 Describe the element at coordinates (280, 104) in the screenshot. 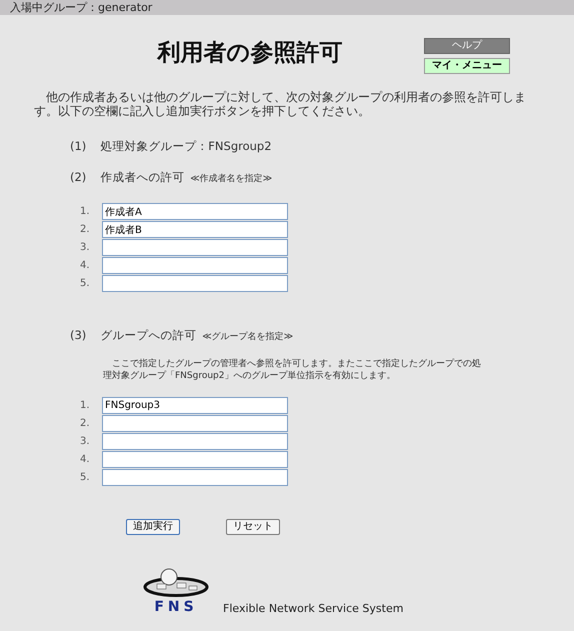

I see `intro-text: 他の作成者あるいは他のグループに対して、次の対象グループの利用者の参照を許可します。以下の空欄に記入し追加実行ボタンを押下してください。` at that location.